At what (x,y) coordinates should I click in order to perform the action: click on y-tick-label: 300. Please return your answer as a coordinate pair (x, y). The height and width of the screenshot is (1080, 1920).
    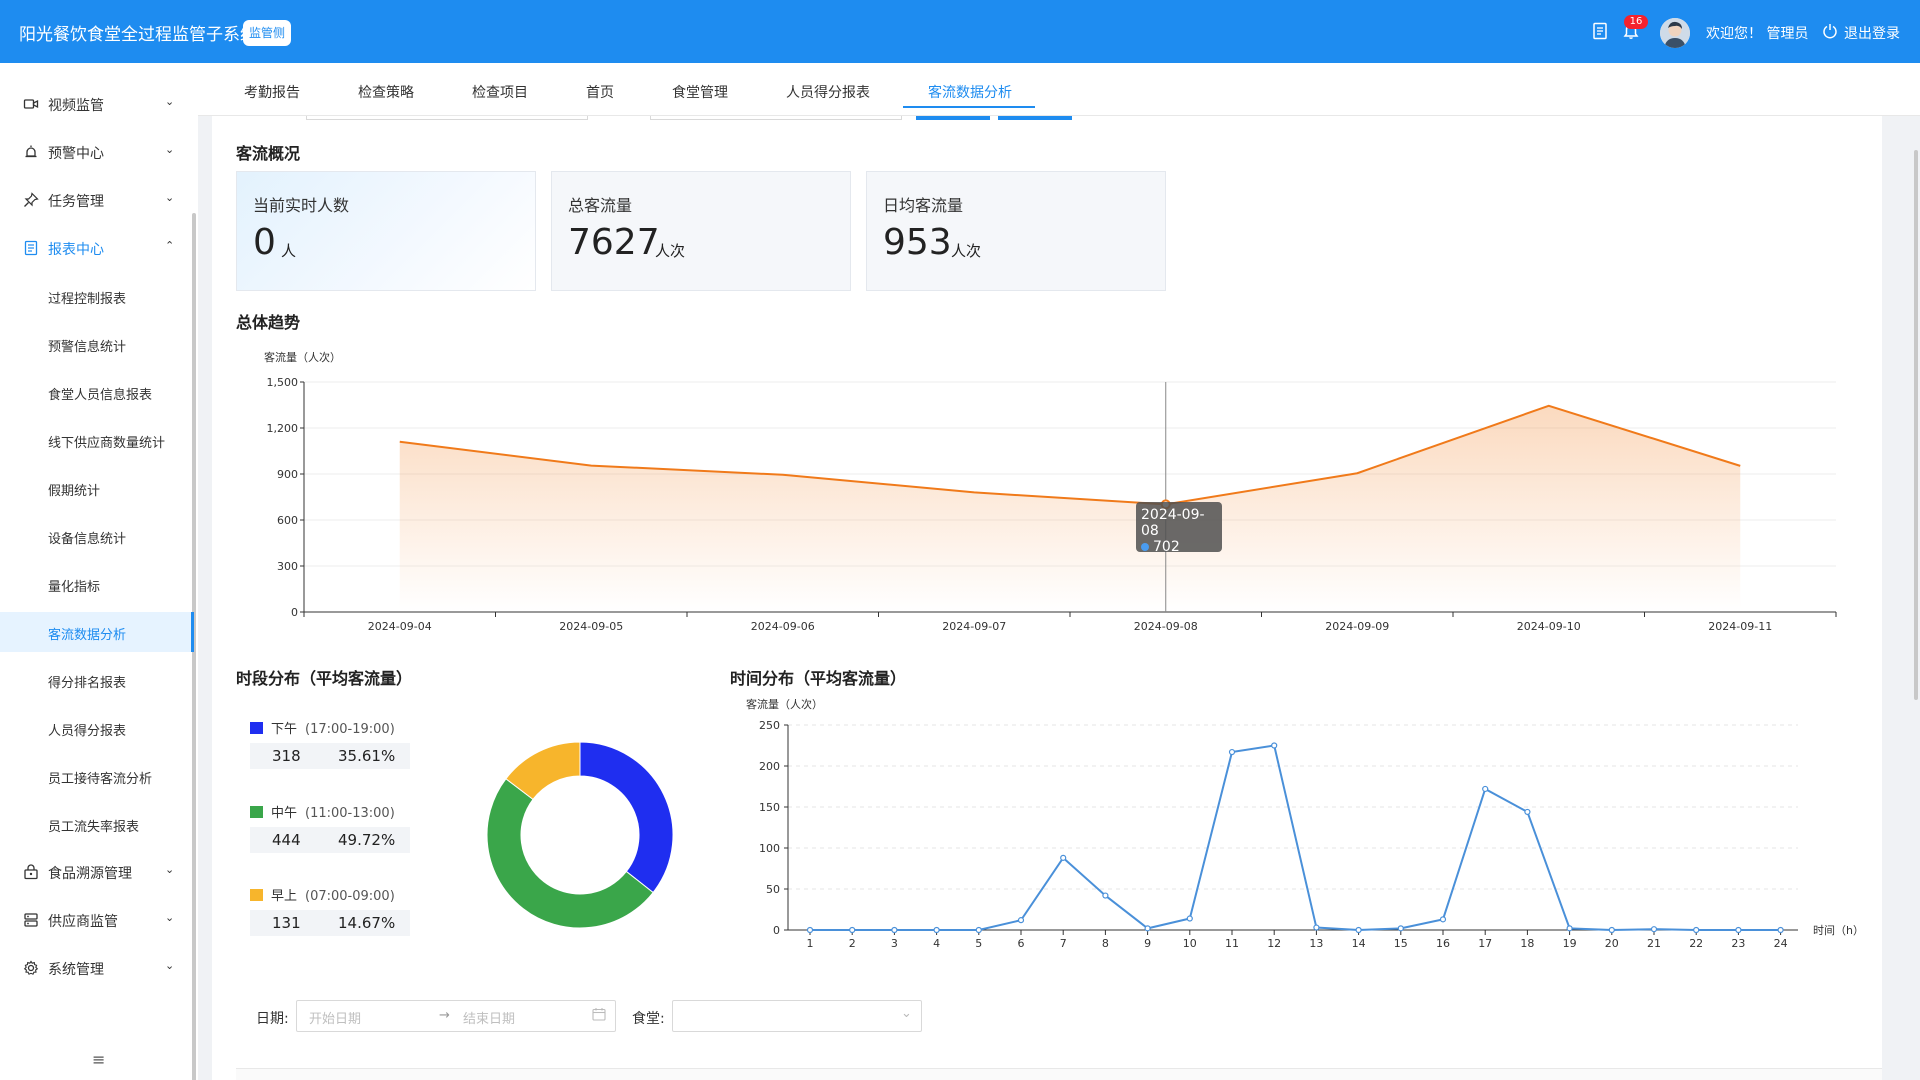
    Looking at the image, I should click on (287, 566).